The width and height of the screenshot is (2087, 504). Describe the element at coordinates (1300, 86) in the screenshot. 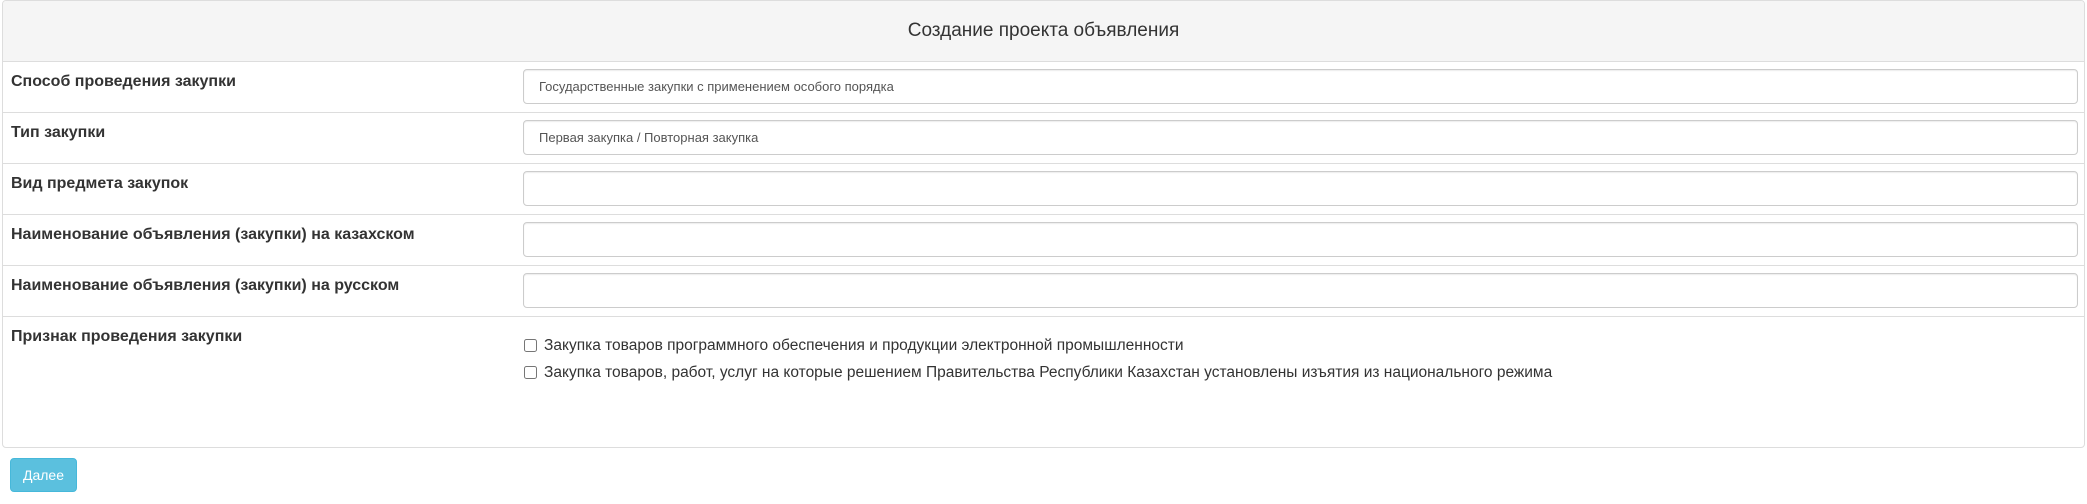

I see `method-field` at that location.